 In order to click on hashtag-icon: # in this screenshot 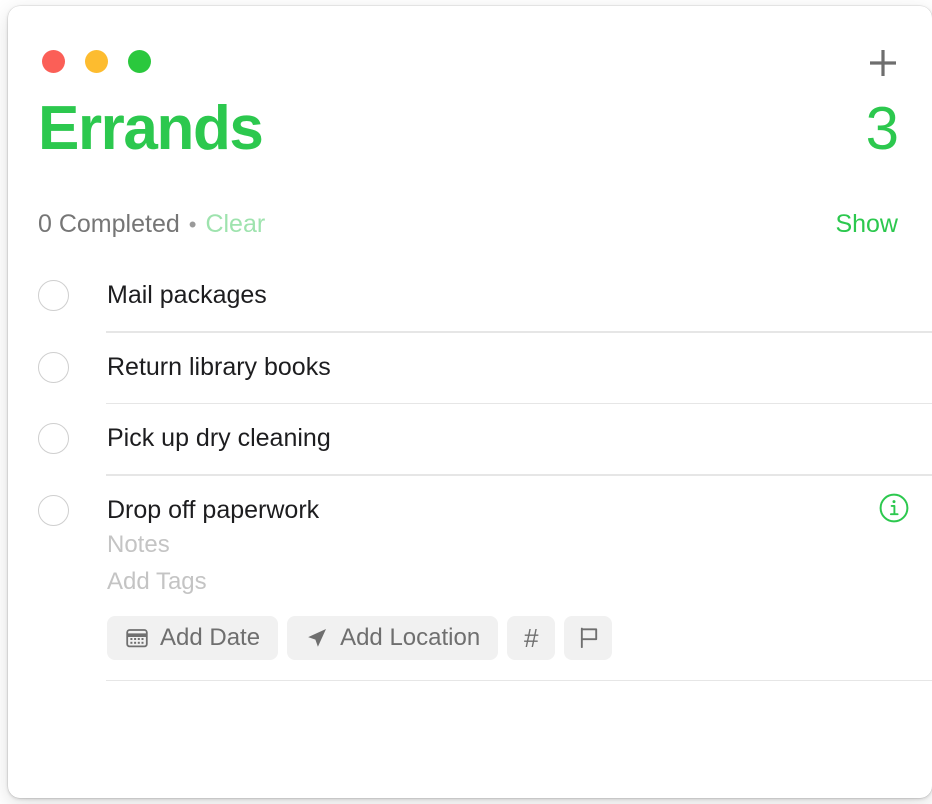, I will do `click(531, 637)`.